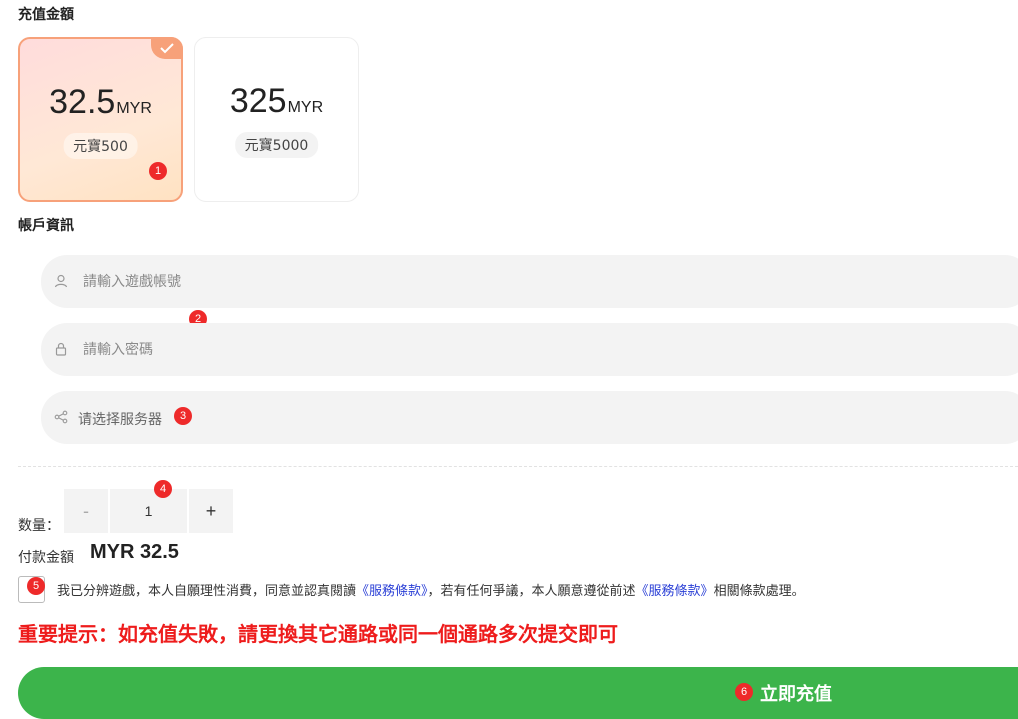 The height and width of the screenshot is (719, 1018). What do you see at coordinates (167, 48) in the screenshot?
I see `selected-check-icon` at bounding box center [167, 48].